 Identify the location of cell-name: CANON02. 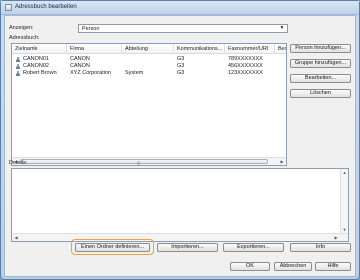
(36, 66).